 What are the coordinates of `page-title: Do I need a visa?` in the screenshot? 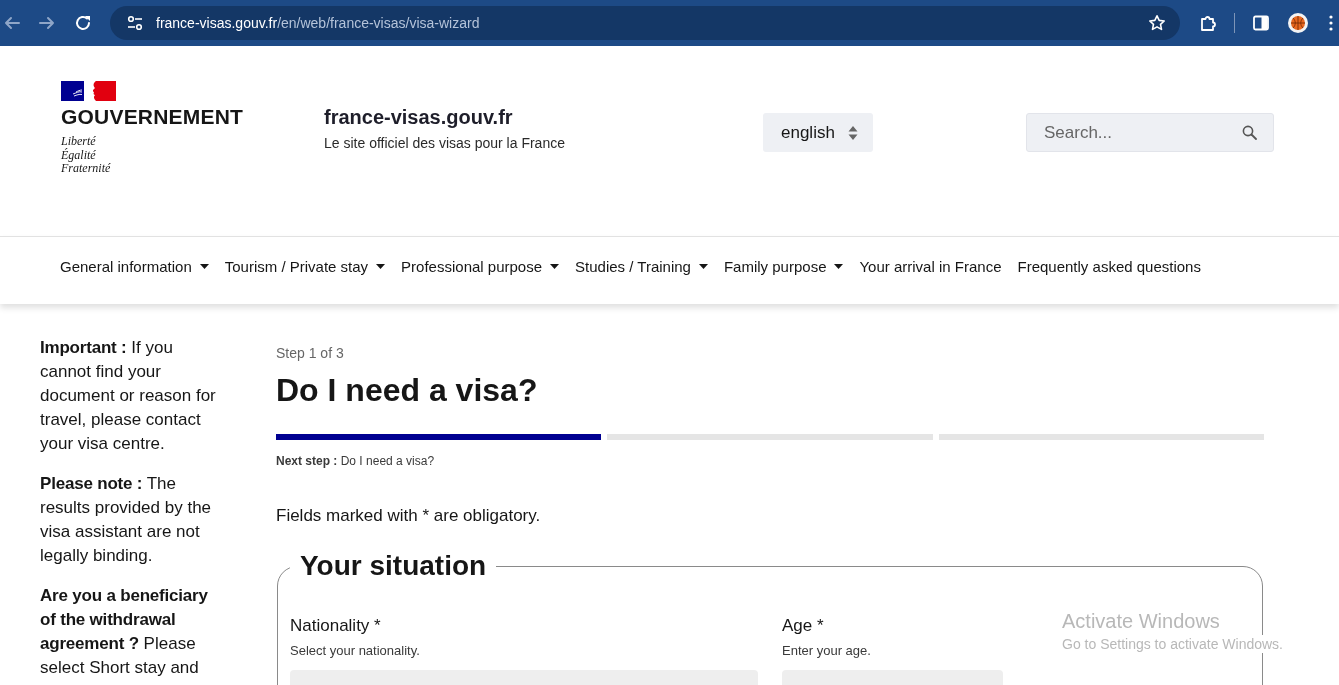 It's located at (407, 390).